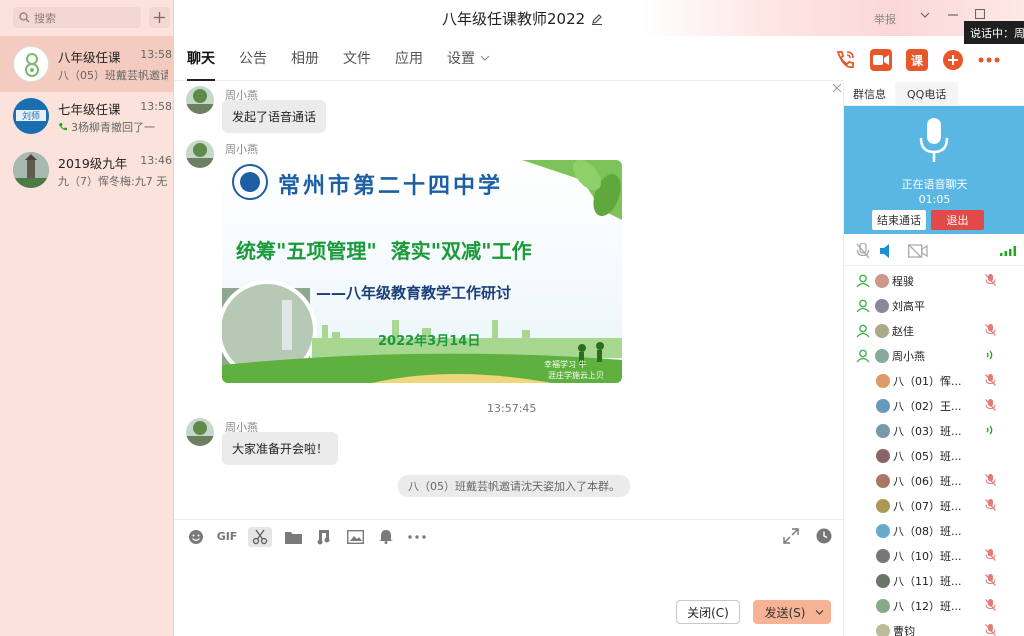 This screenshot has width=1024, height=636. What do you see at coordinates (355, 537) in the screenshot?
I see `image-icon` at bounding box center [355, 537].